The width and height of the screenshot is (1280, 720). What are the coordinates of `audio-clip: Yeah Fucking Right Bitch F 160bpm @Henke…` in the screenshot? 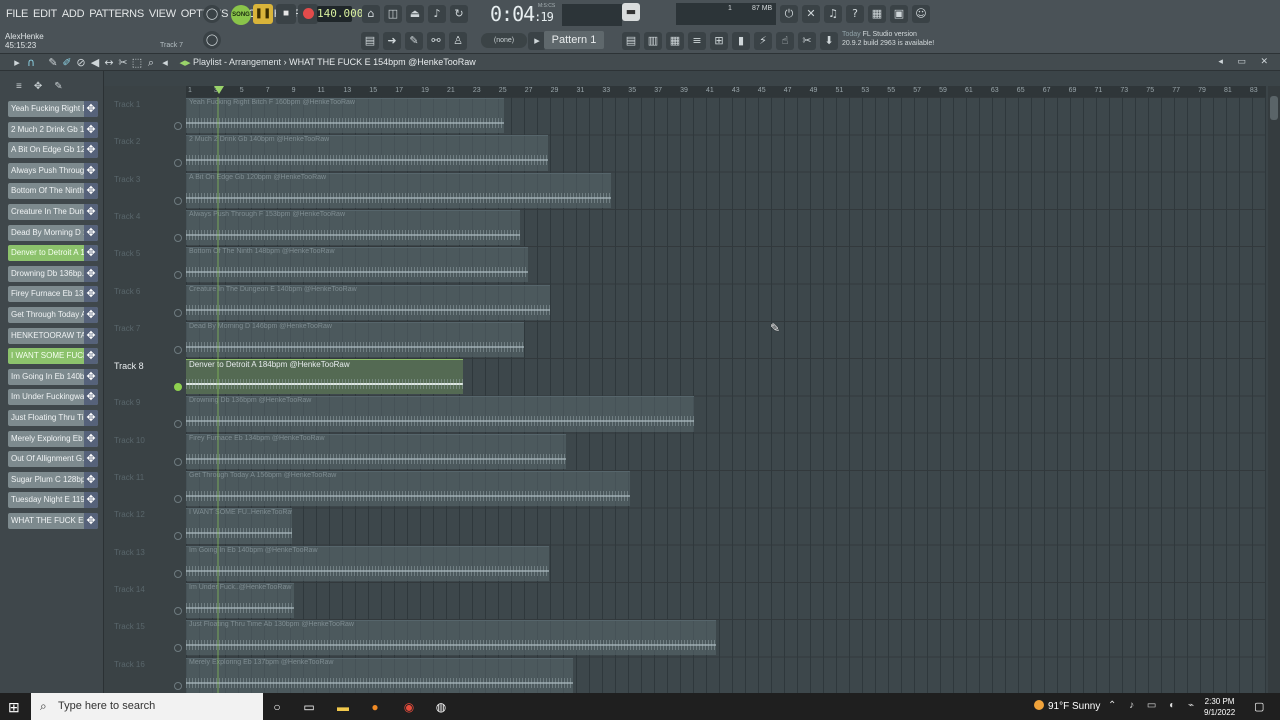 It's located at (345, 116).